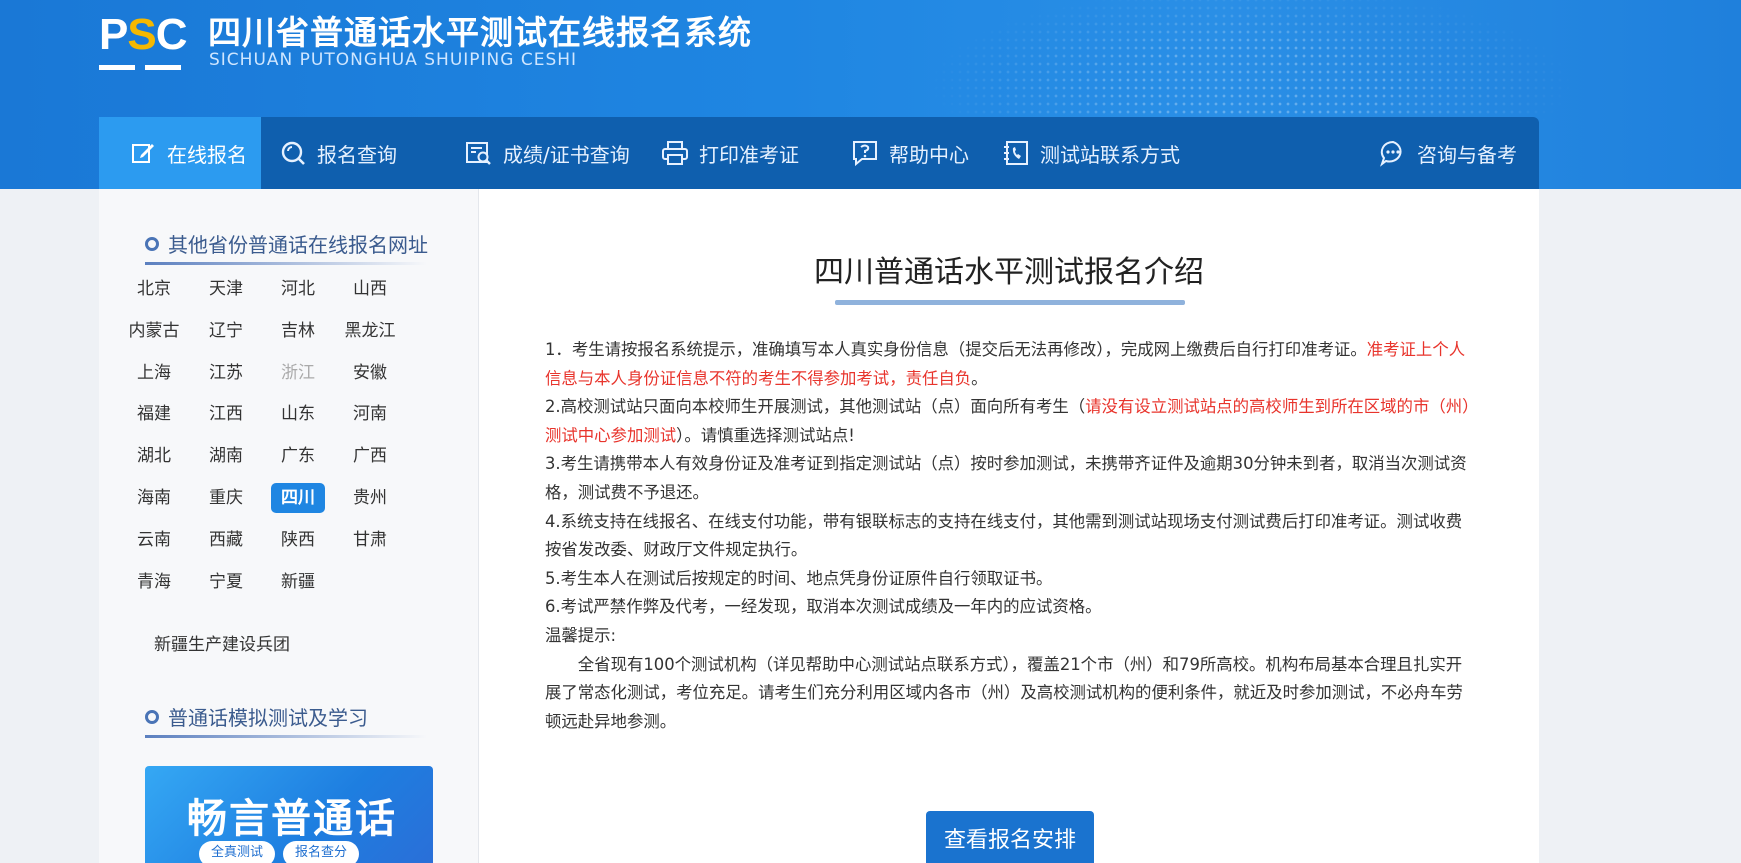 This screenshot has width=1741, height=863. Describe the element at coordinates (823, 607) in the screenshot. I see `notice-item-6: 6.考试严禁作弊及代考，一经发现，取消本次测试成绩及一年内的应试资格。` at that location.